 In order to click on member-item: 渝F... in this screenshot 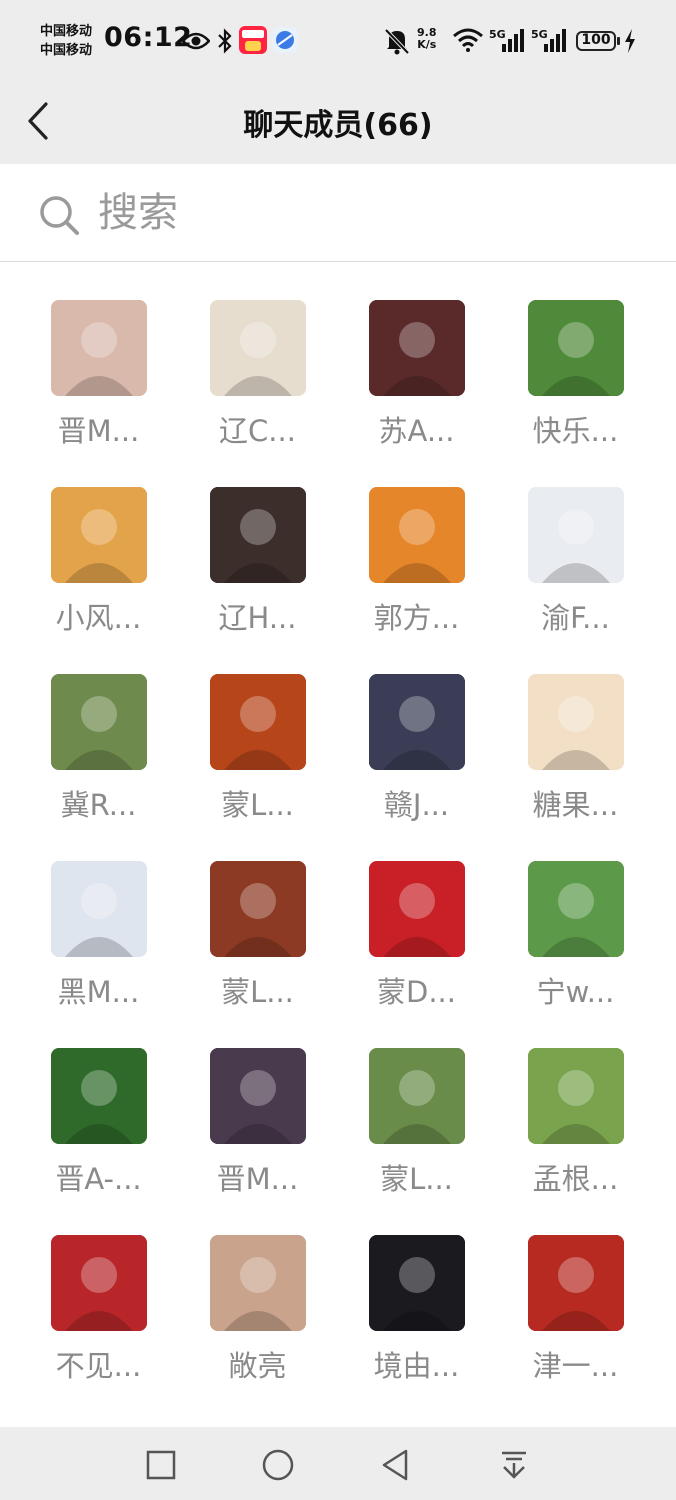, I will do `click(575, 580)`.